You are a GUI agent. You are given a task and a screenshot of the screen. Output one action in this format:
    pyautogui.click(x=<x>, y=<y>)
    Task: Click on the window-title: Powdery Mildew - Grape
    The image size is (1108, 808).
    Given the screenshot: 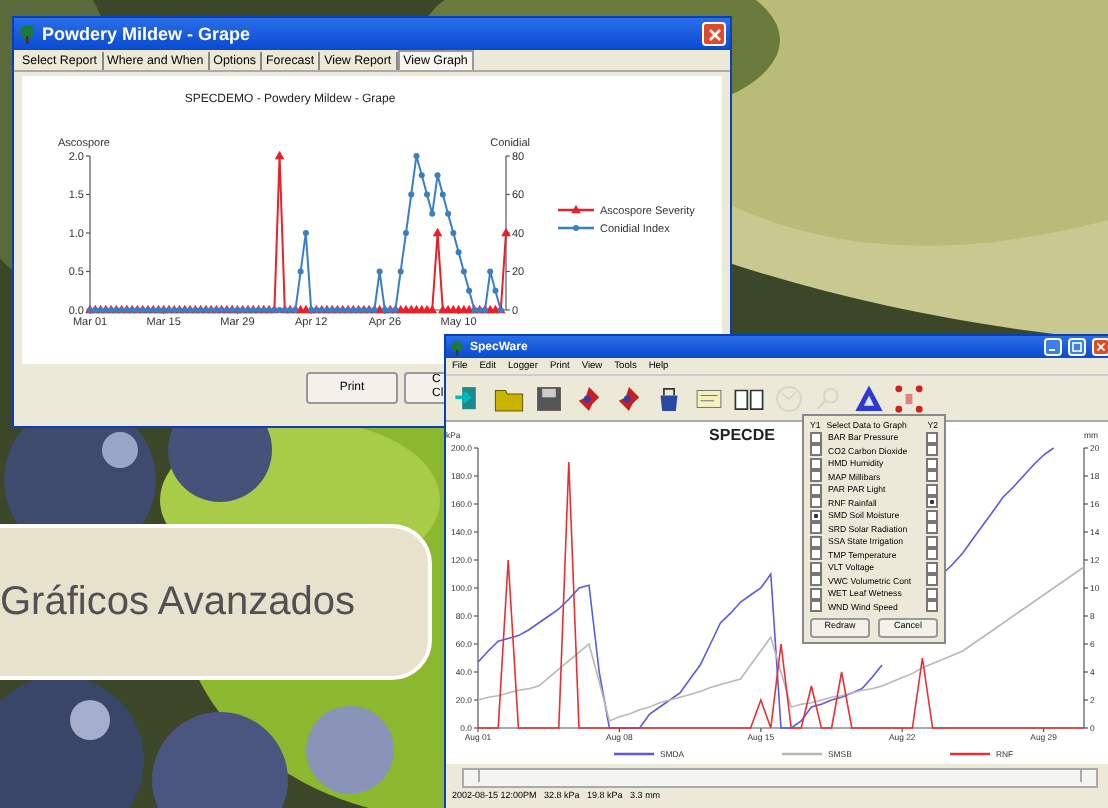 What is the action you would take?
    pyautogui.click(x=147, y=34)
    